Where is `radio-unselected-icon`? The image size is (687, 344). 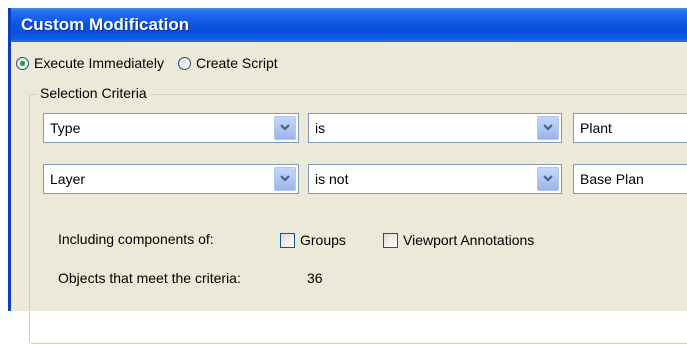
radio-unselected-icon is located at coordinates (184, 63).